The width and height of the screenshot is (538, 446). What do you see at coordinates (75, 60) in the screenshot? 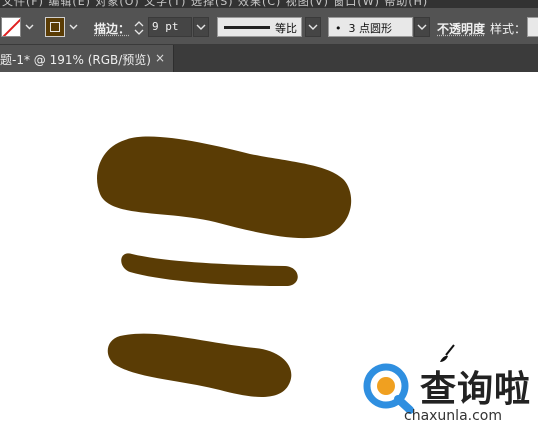
I see `document-tab-title: 题-1* @ 191% (RGB/预览)` at bounding box center [75, 60].